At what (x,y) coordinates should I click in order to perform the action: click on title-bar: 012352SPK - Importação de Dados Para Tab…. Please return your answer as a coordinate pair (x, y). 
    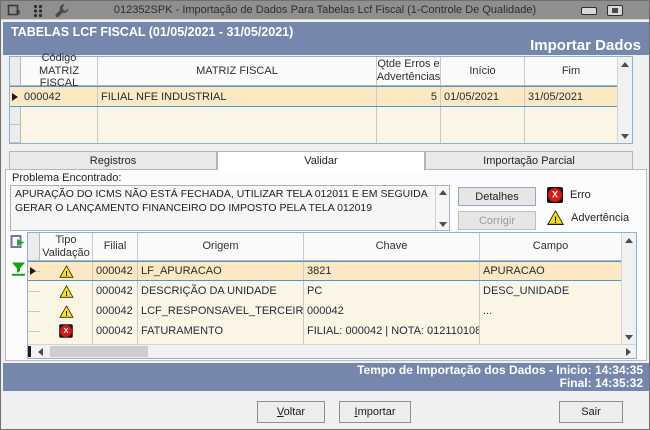
    Looking at the image, I should click on (325, 10).